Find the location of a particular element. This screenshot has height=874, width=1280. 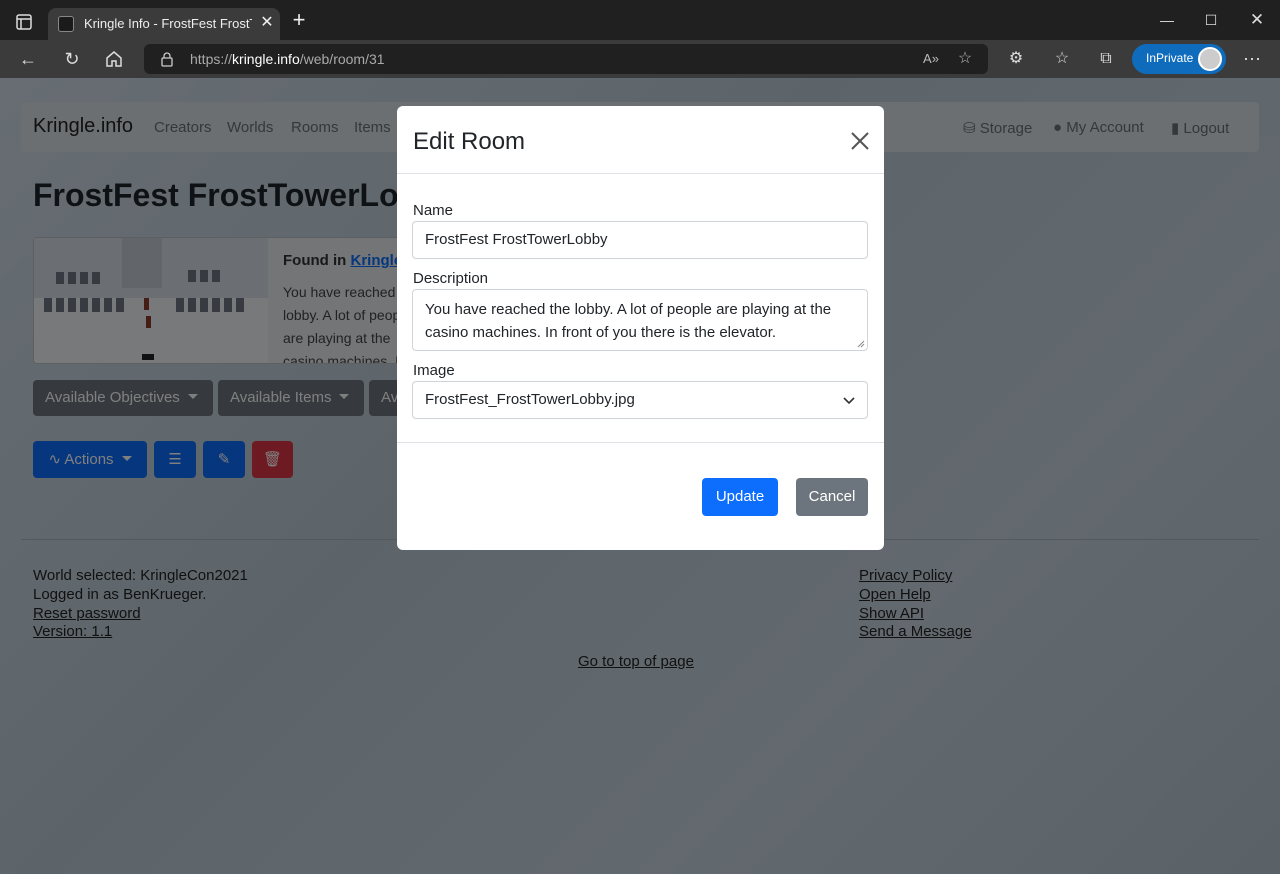

minimize-icon: — is located at coordinates (1167, 20).